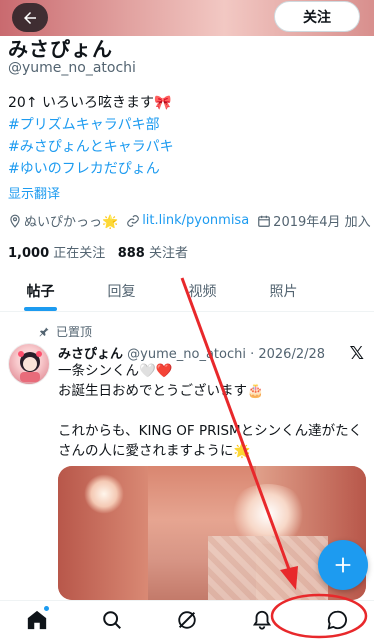 Image resolution: width=374 pixels, height=639 pixels. Describe the element at coordinates (91, 125) in the screenshot. I see `bio-hashtag: #プリズムキャラパキ部` at that location.